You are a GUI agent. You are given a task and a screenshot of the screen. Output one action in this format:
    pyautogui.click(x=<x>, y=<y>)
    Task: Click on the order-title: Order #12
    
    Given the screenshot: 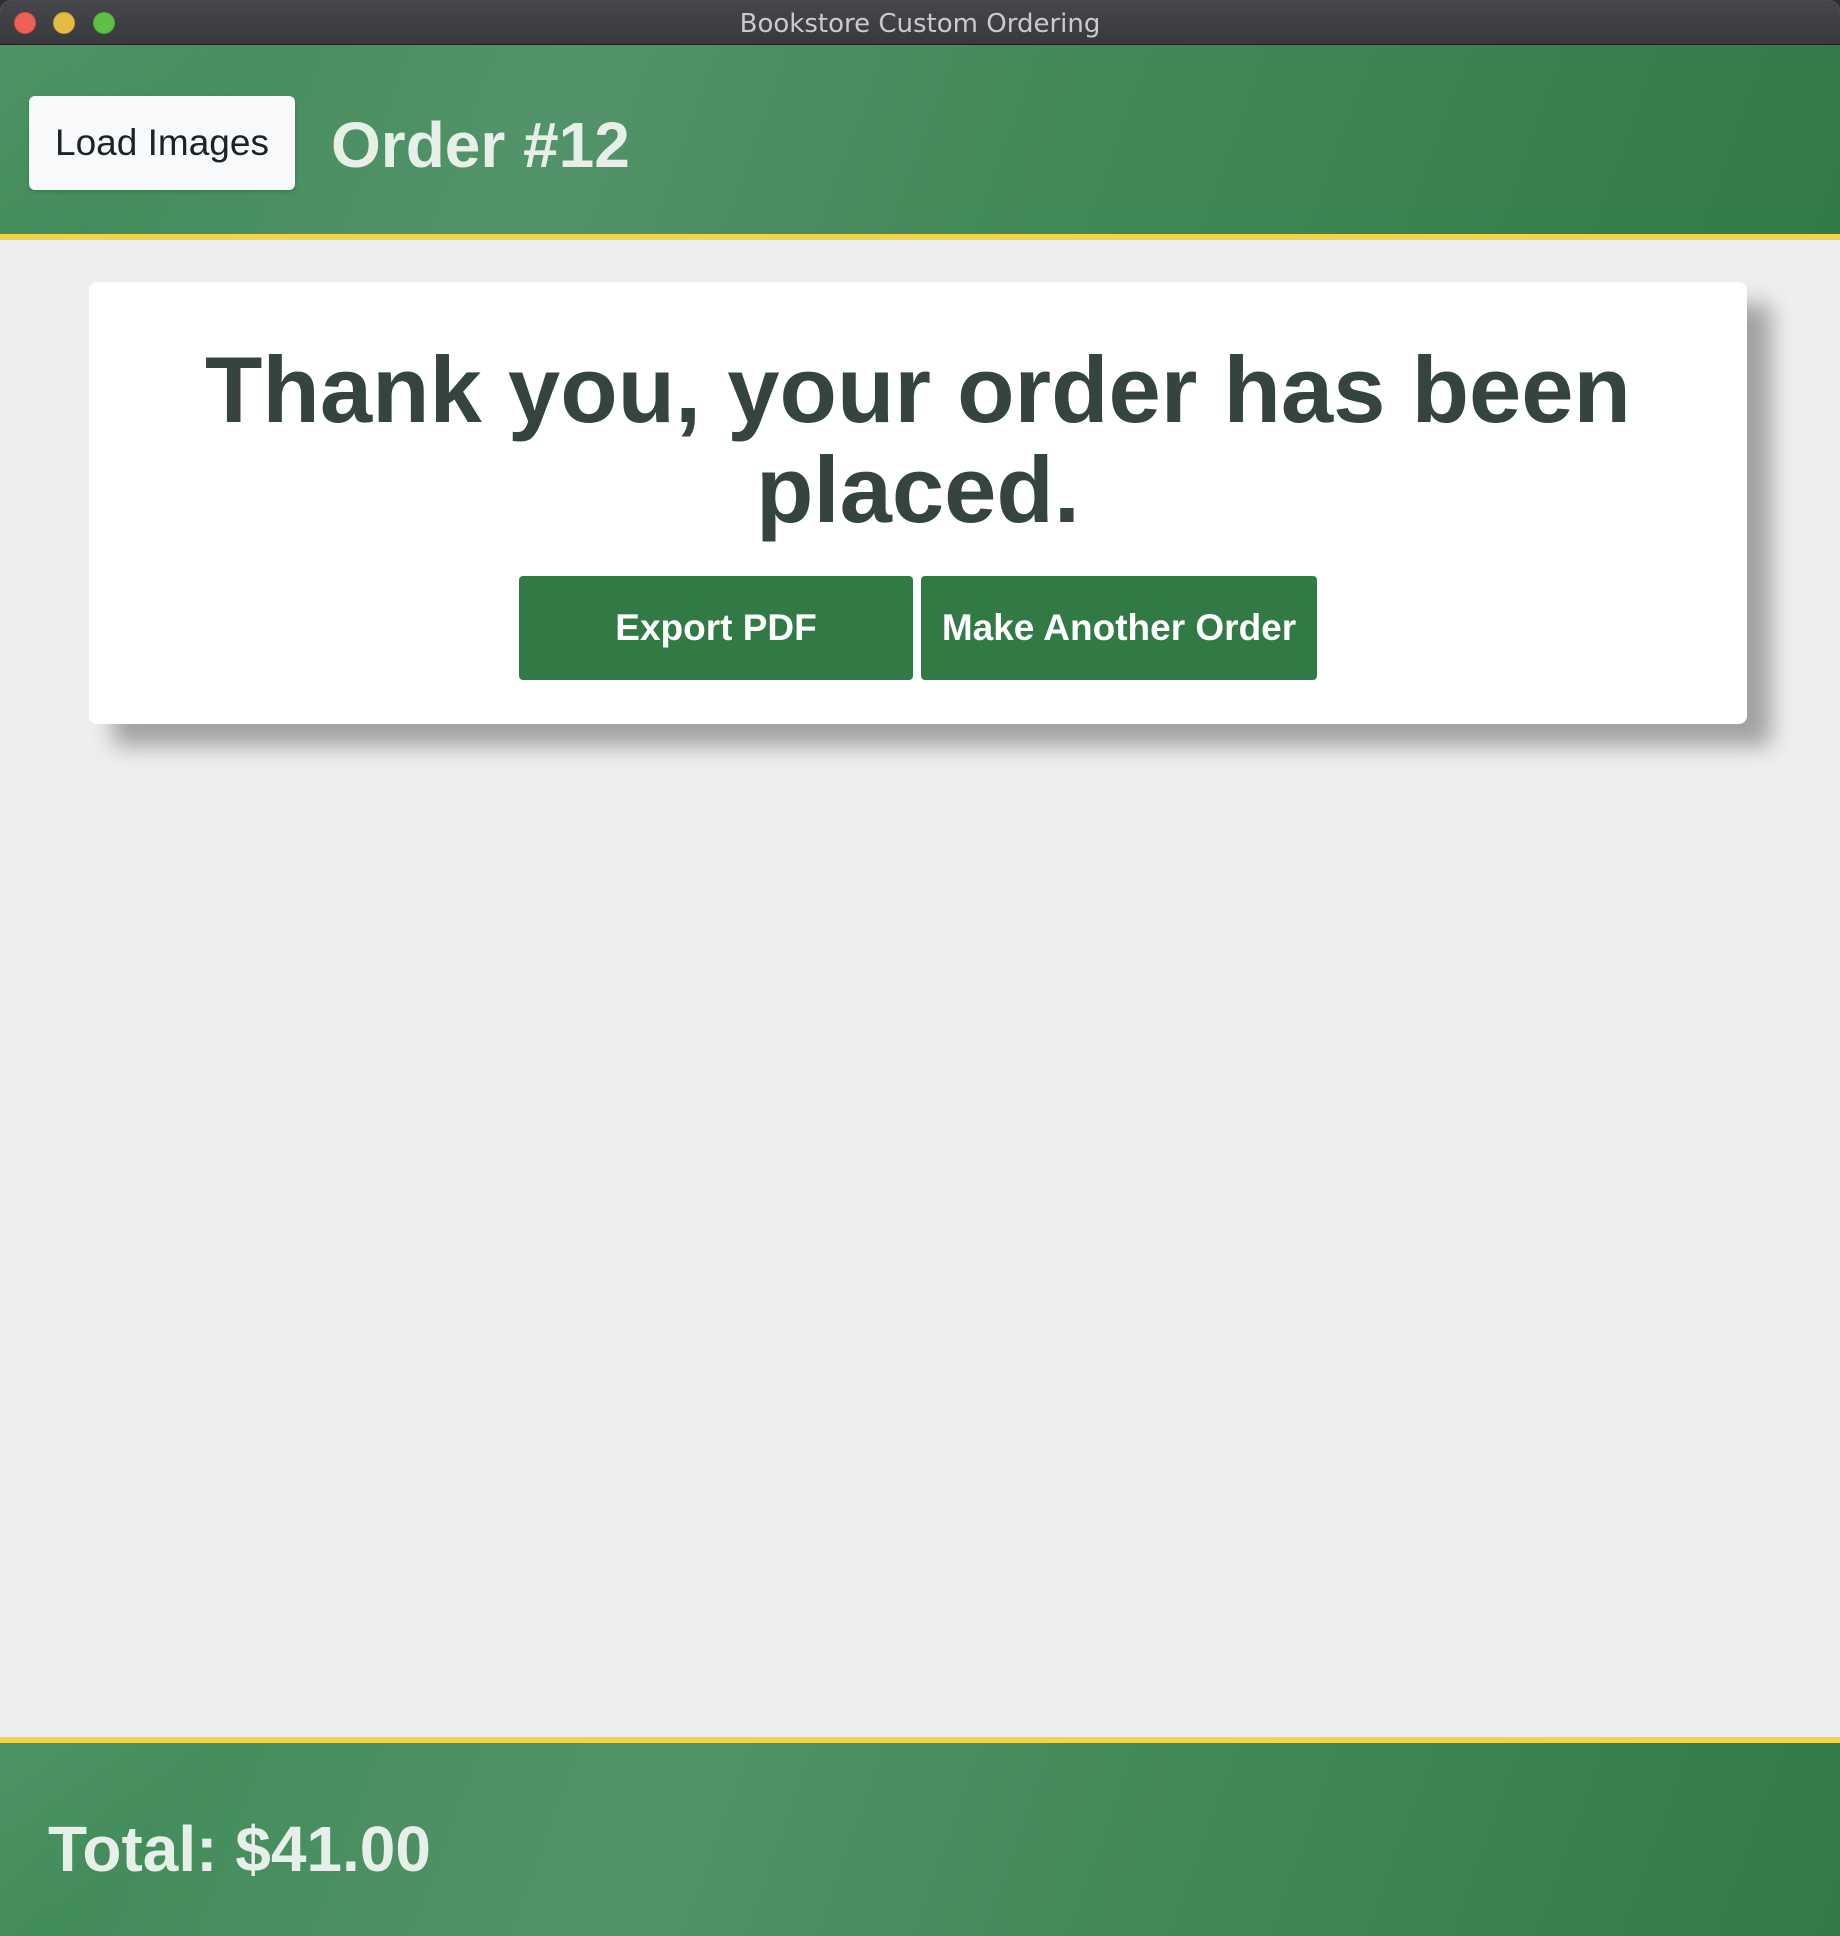 What is the action you would take?
    pyautogui.click(x=480, y=145)
    